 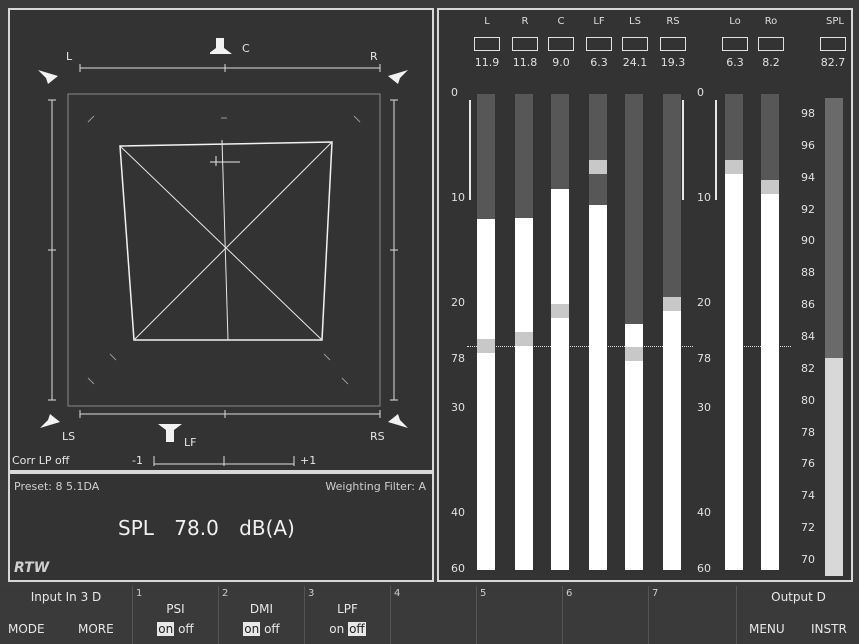 I want to click on spl-scale-70: 70, so click(x=808, y=560).